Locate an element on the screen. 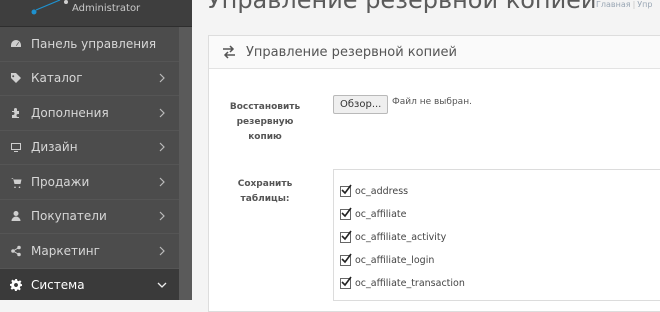  sidebar-item-label: Дизайн is located at coordinates (54, 147).